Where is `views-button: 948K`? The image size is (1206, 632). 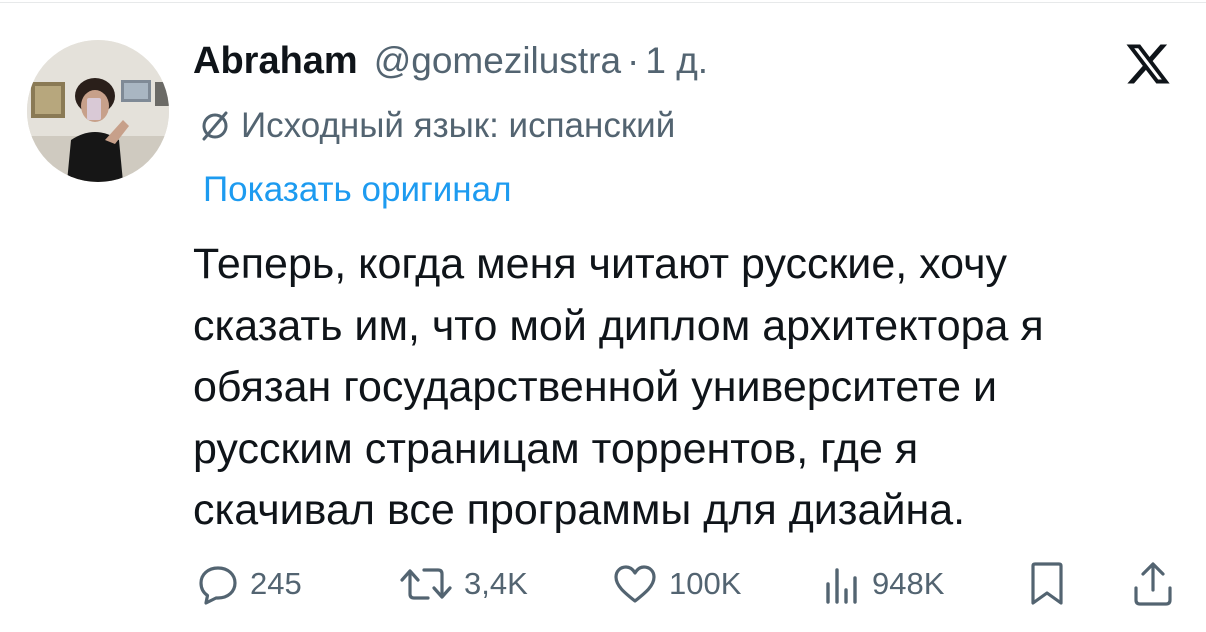 views-button: 948K is located at coordinates (883, 584).